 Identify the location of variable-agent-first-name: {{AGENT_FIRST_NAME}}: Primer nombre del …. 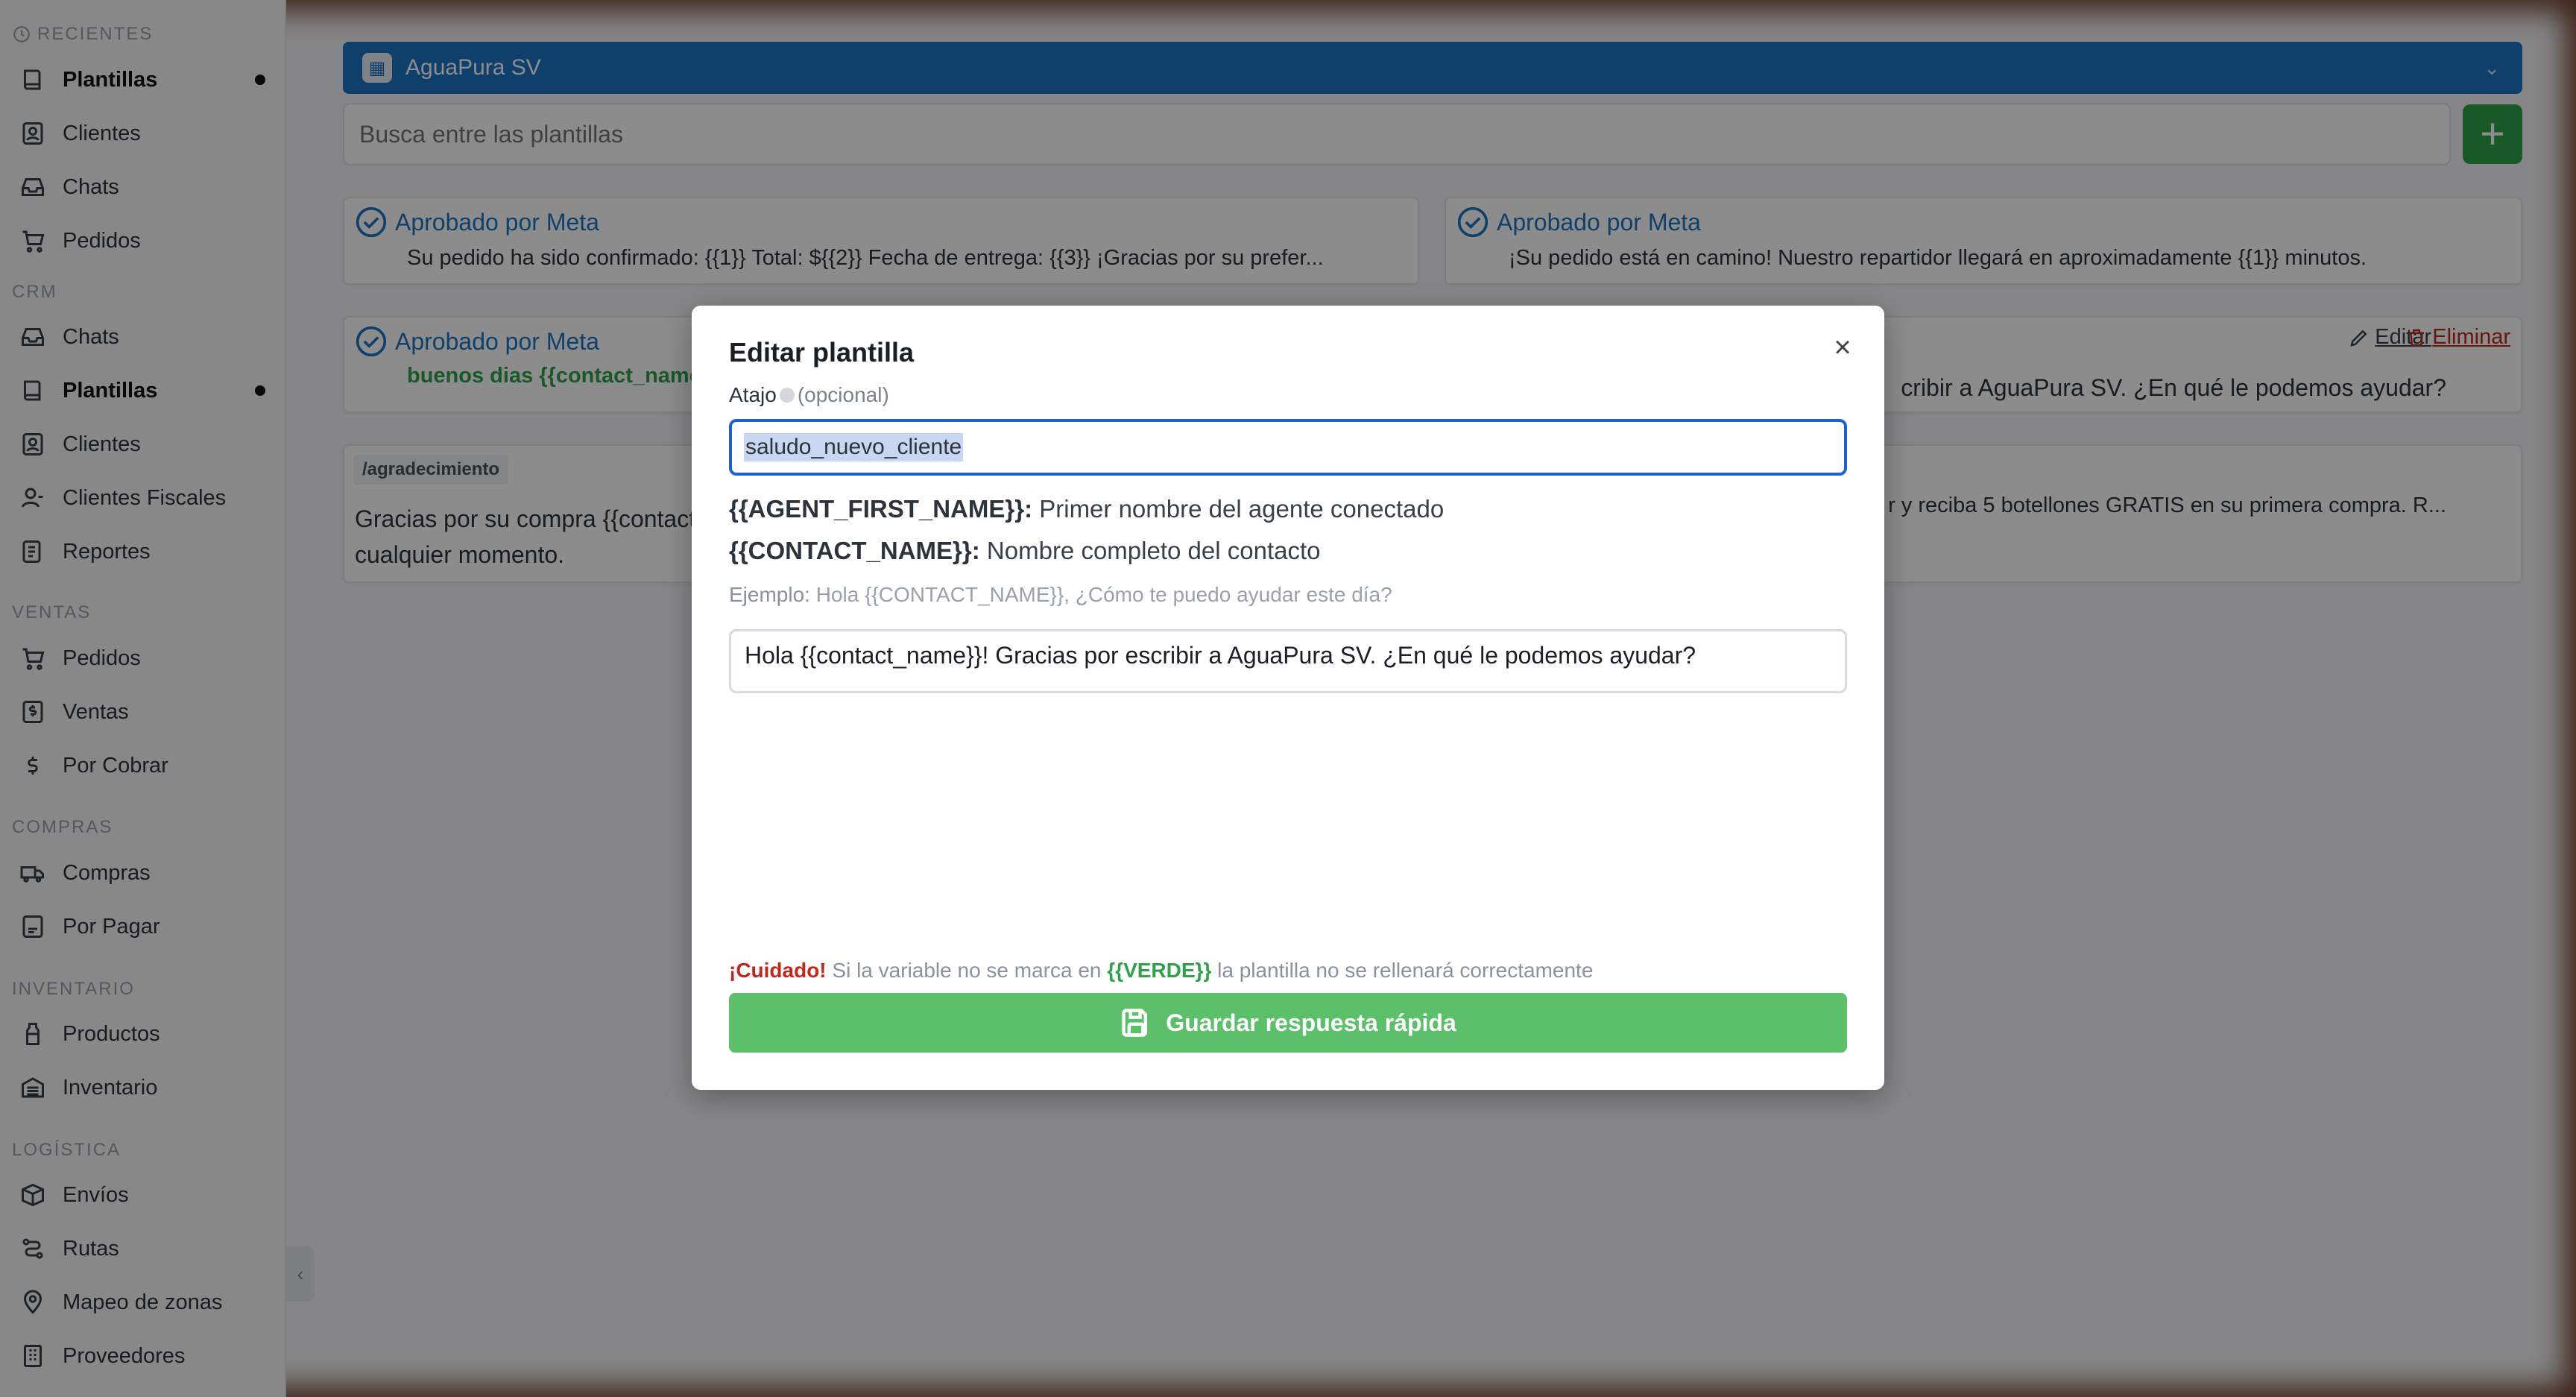
(1087, 509).